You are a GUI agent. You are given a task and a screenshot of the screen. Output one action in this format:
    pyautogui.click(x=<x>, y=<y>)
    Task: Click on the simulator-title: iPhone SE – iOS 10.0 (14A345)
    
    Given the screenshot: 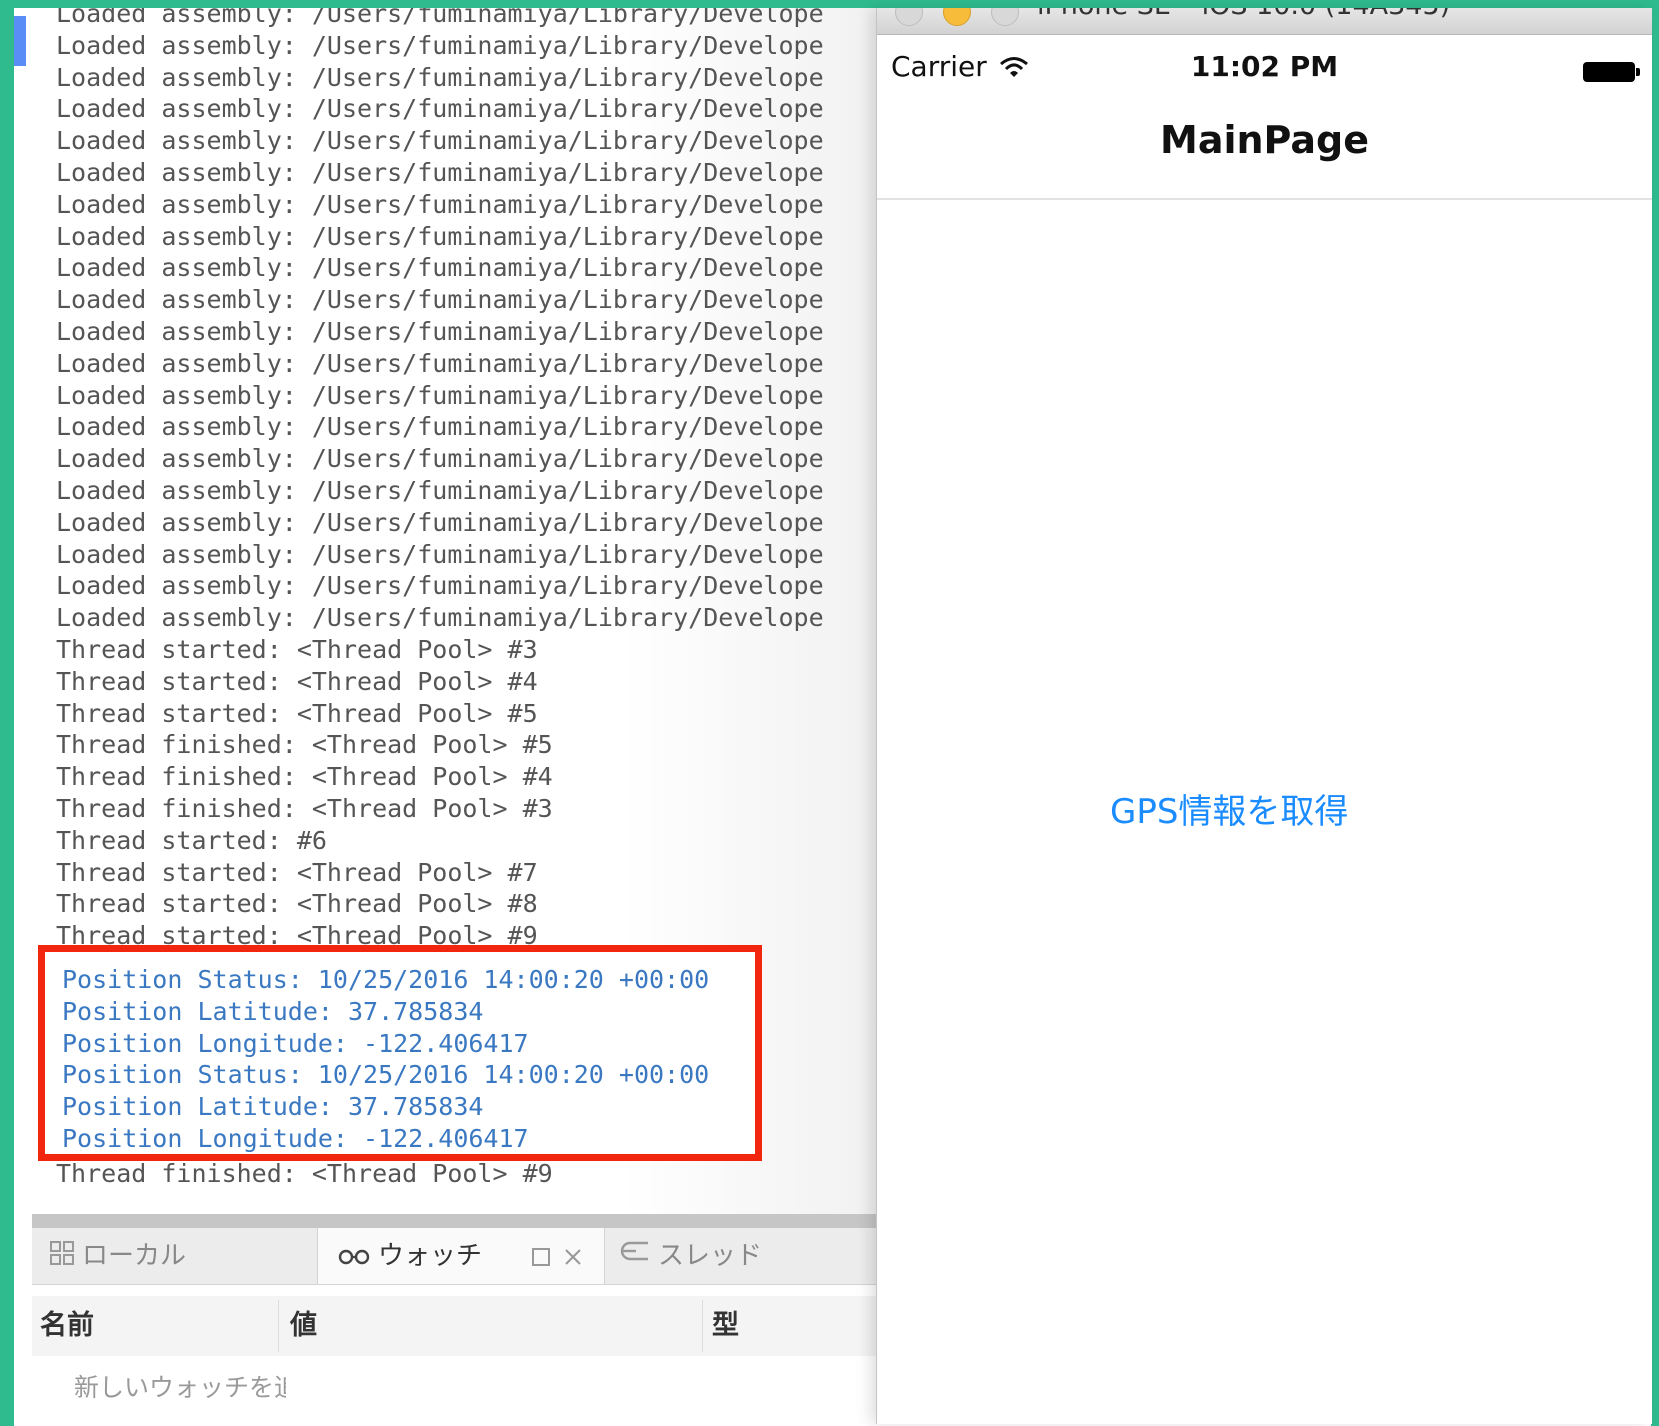 What is the action you would take?
    pyautogui.click(x=1243, y=14)
    